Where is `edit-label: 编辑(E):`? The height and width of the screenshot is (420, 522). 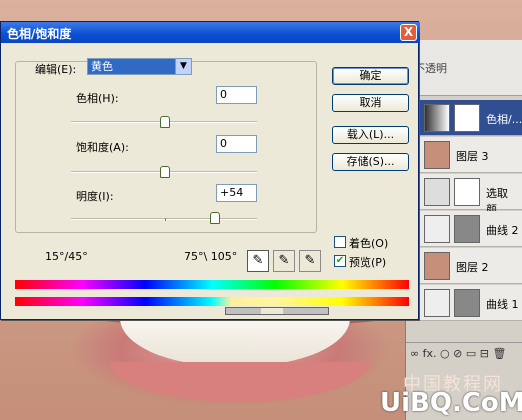 edit-label: 编辑(E): is located at coordinates (56, 69).